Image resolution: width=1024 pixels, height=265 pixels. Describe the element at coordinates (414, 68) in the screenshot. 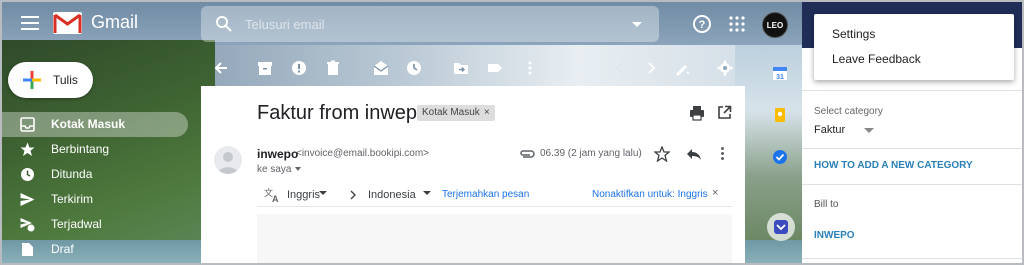

I see `snooze-icon` at that location.